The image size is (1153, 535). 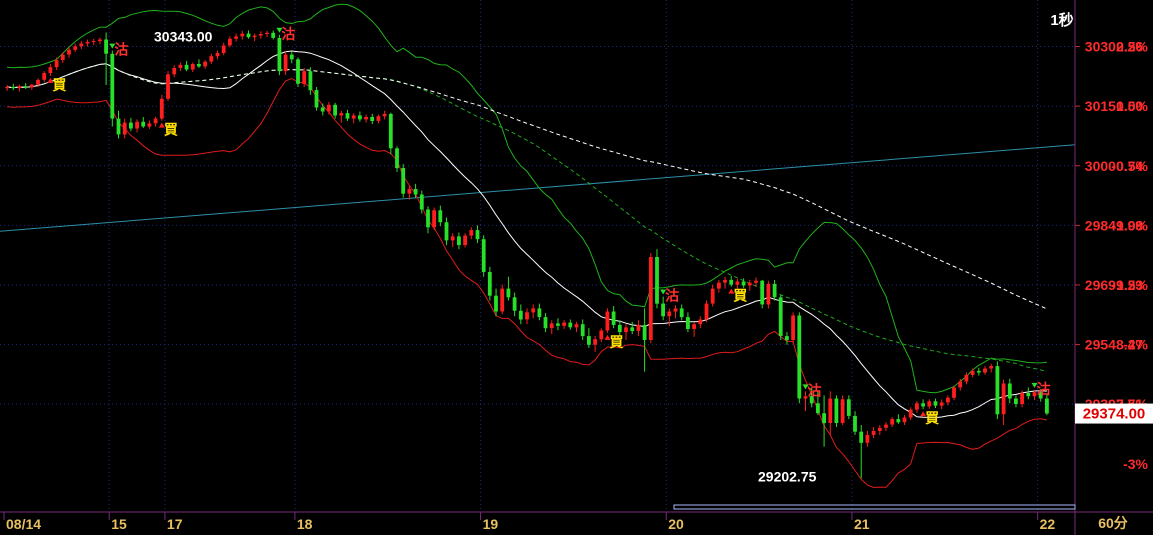 What do you see at coordinates (171, 130) in the screenshot?
I see `buy-signal-2: 買` at bounding box center [171, 130].